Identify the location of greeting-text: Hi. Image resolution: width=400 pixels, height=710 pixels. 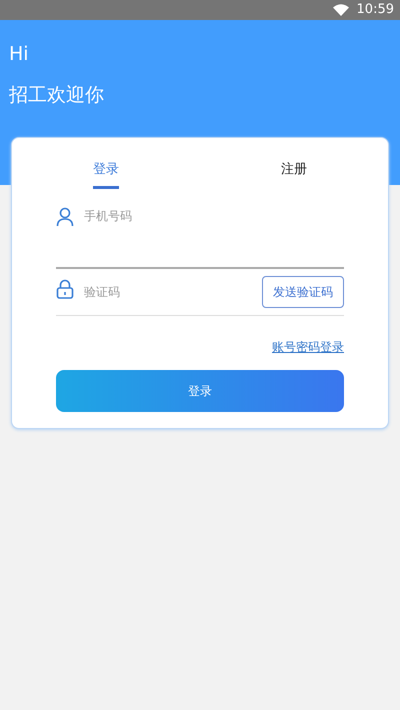
(19, 54).